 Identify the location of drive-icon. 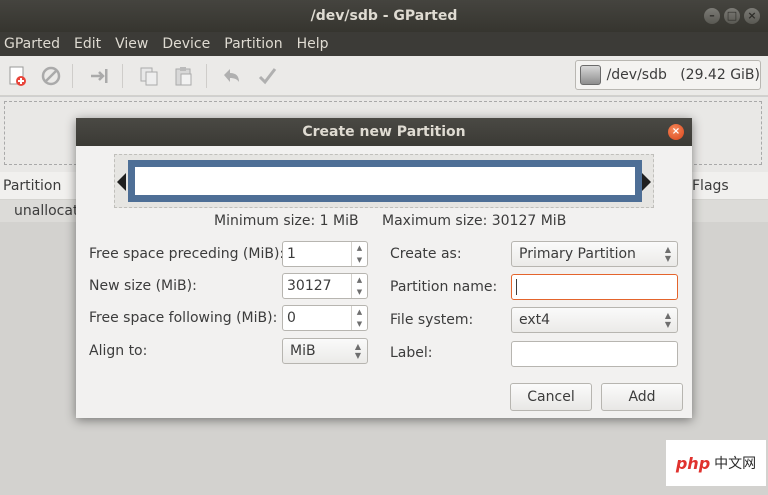
(590, 75).